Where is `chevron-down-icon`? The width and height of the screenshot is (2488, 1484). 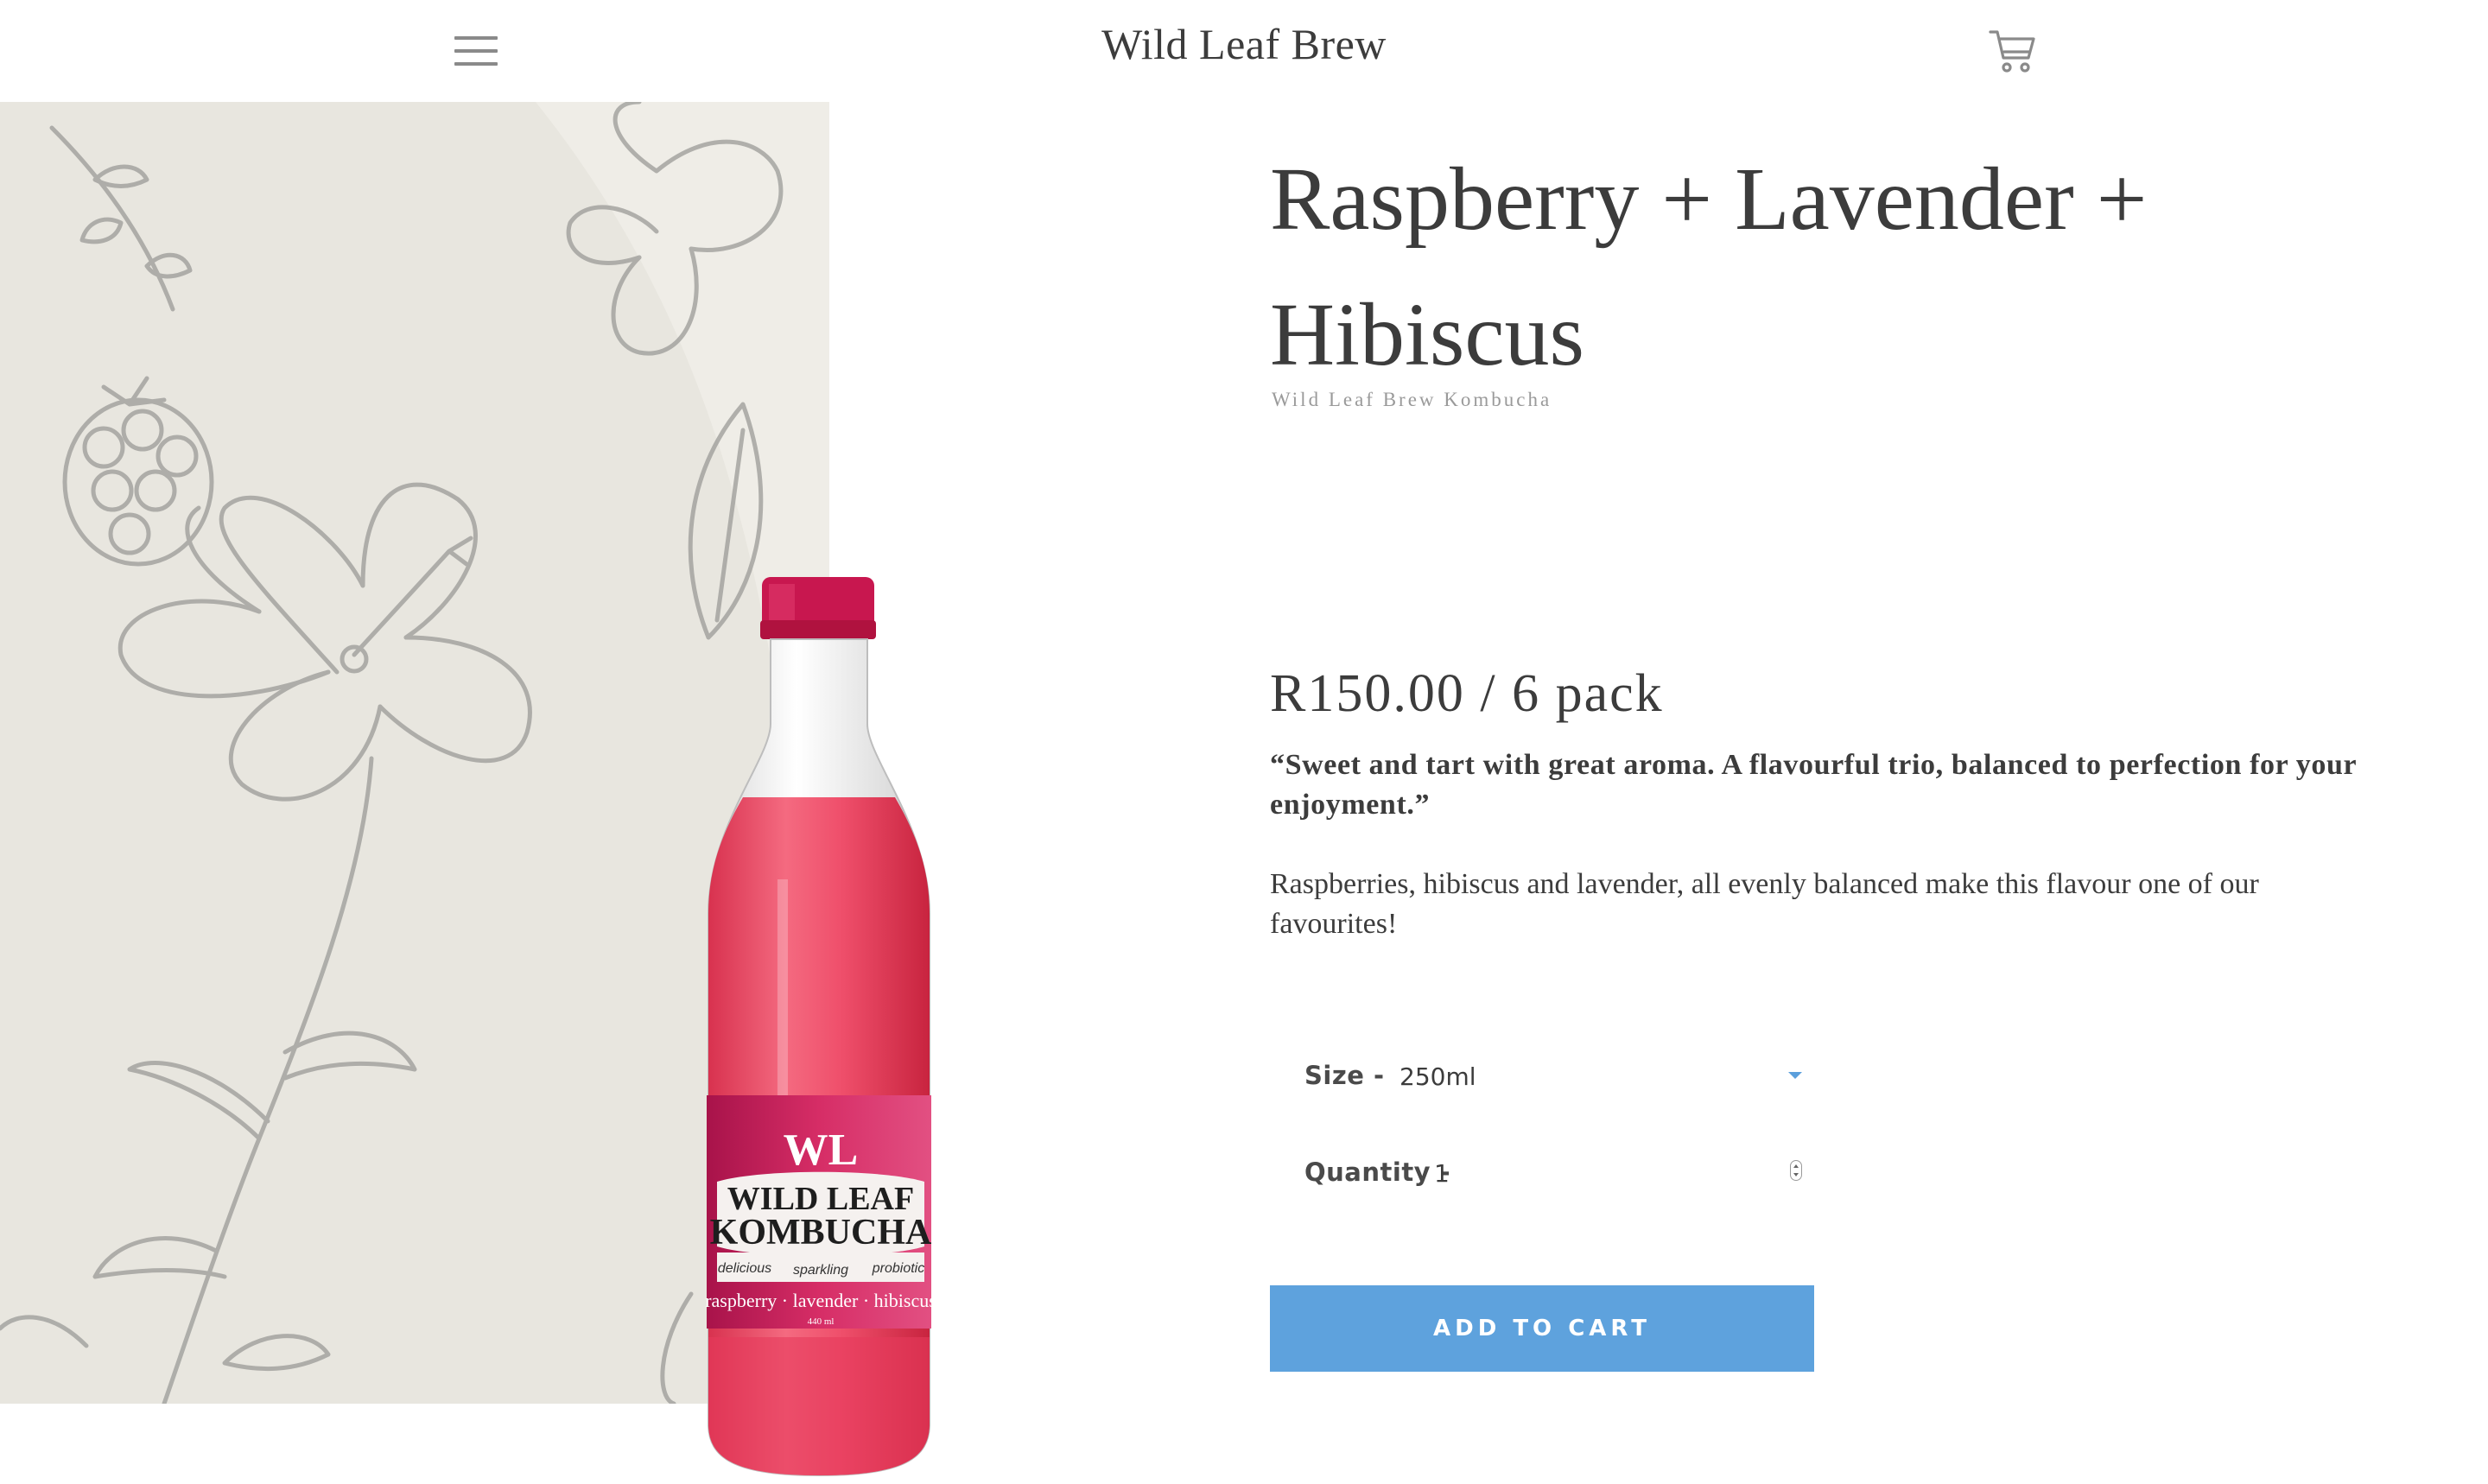 chevron-down-icon is located at coordinates (1795, 1075).